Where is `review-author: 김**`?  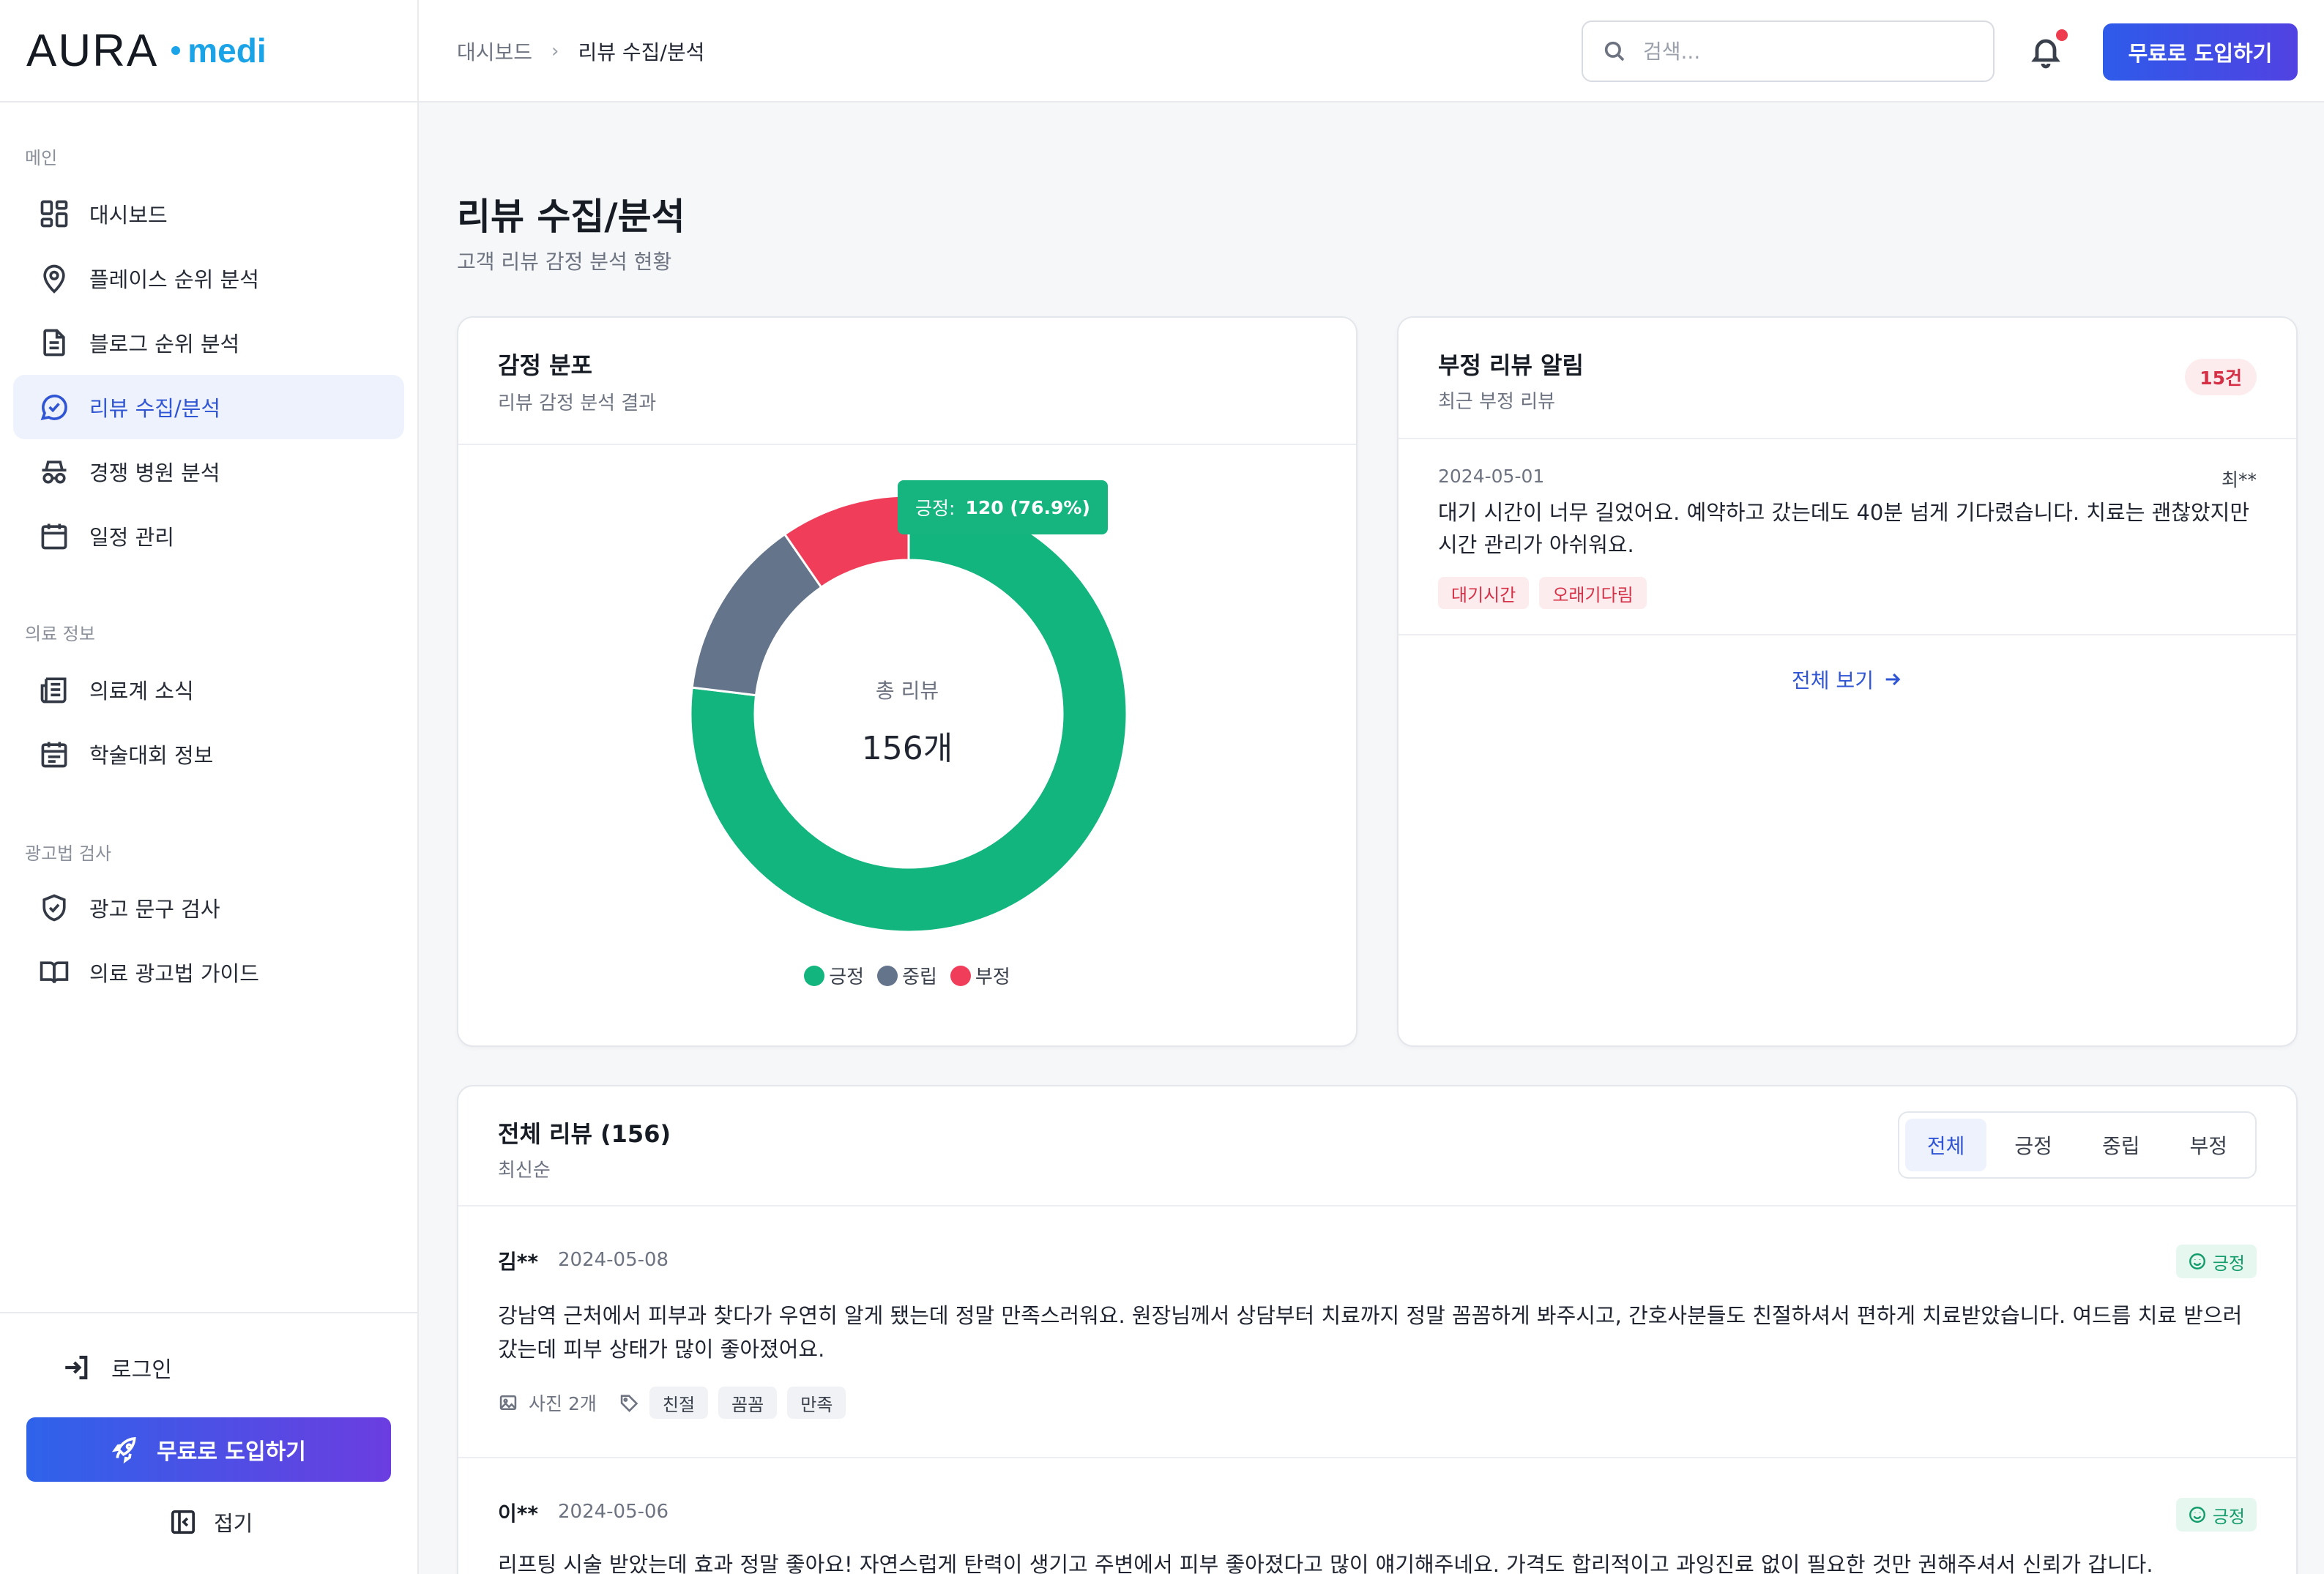
review-author: 김** is located at coordinates (518, 1262).